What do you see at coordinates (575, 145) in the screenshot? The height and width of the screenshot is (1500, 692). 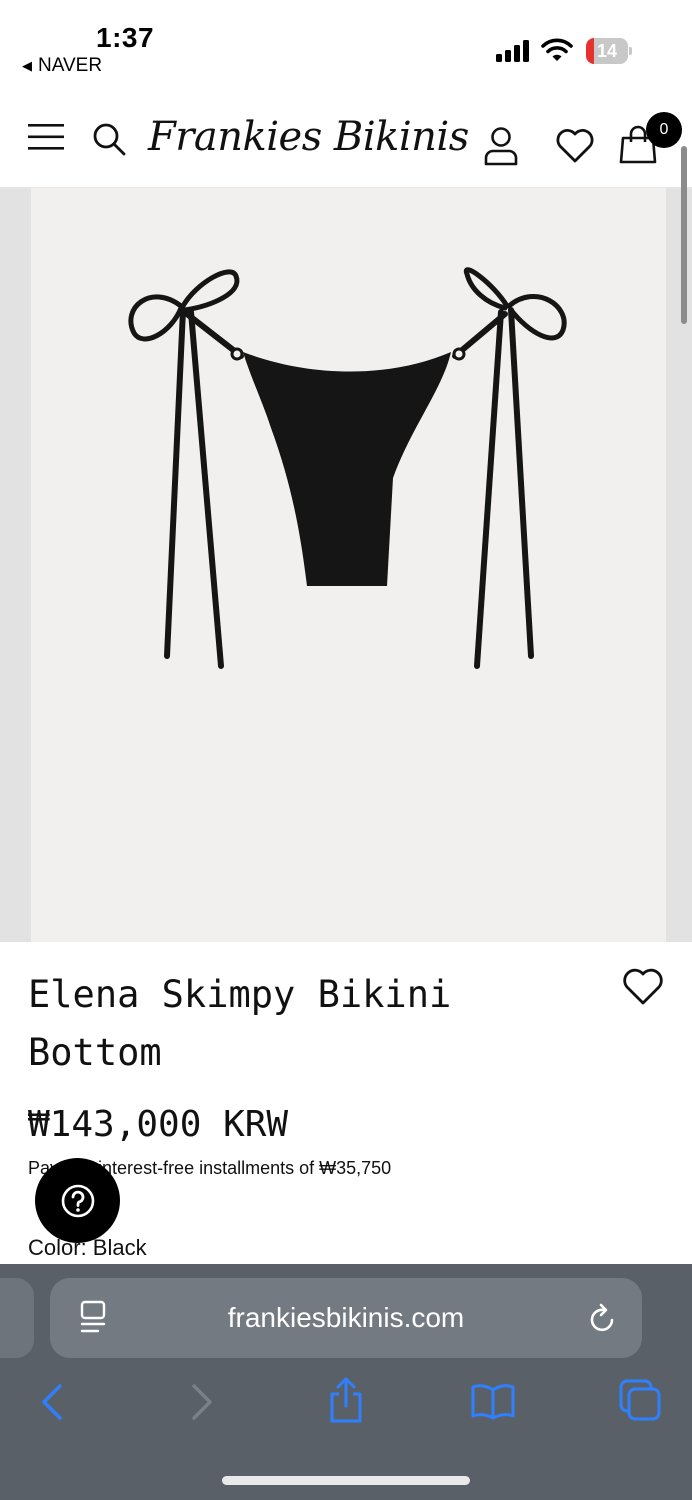 I see `wishlist-heart-icon` at bounding box center [575, 145].